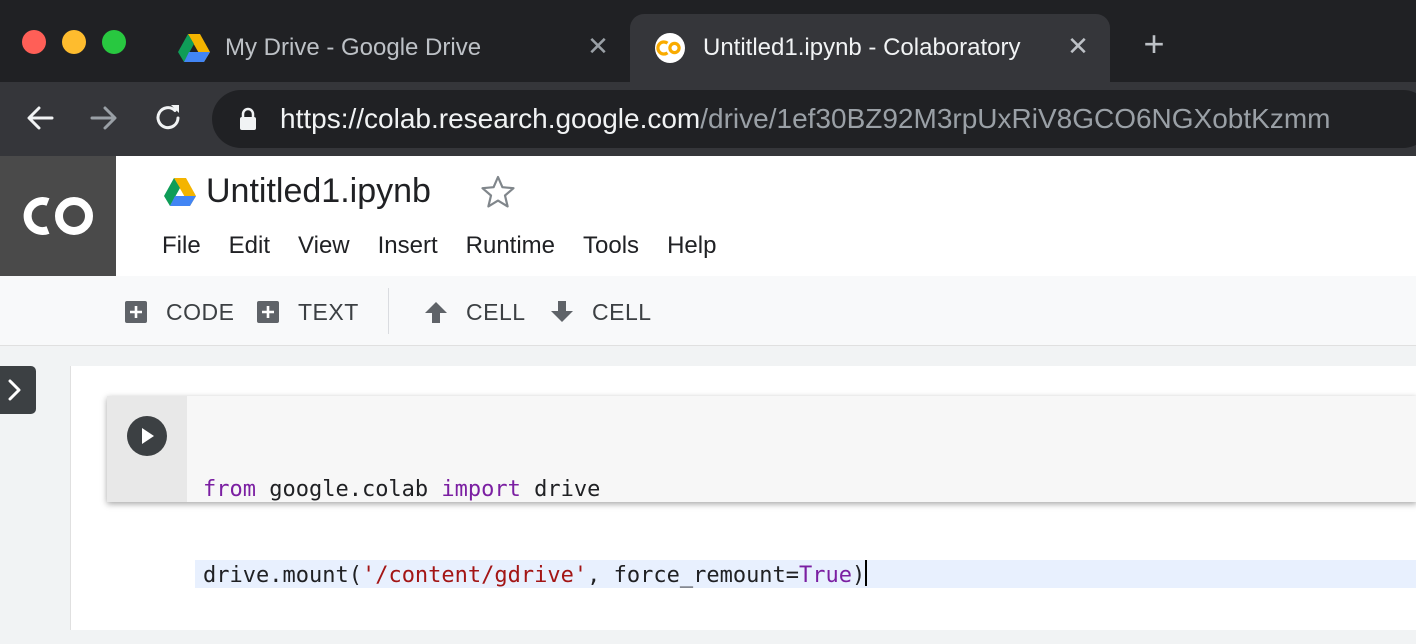  I want to click on lock-icon, so click(248, 118).